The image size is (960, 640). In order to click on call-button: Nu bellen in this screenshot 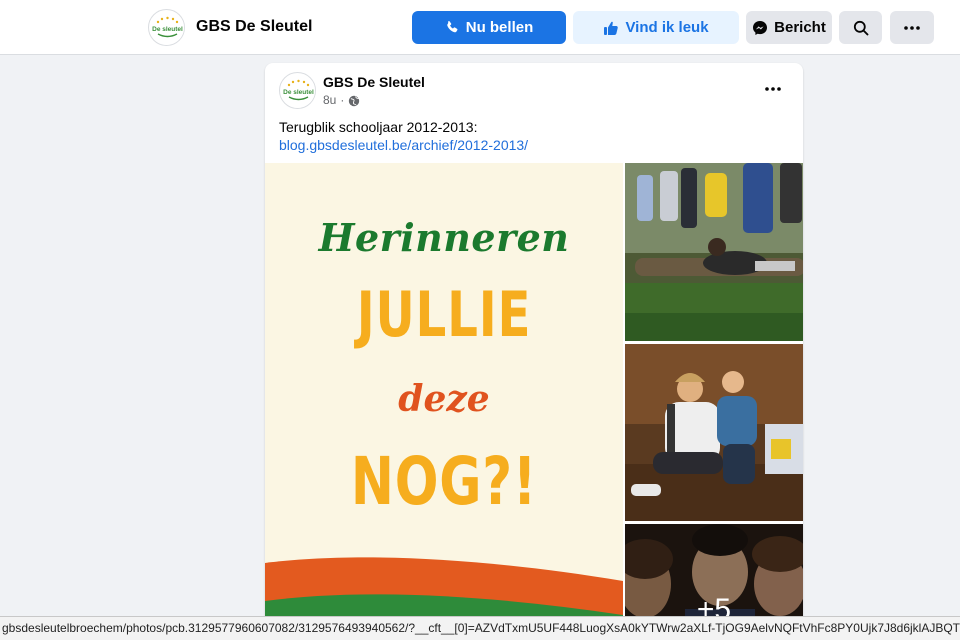, I will do `click(489, 27)`.